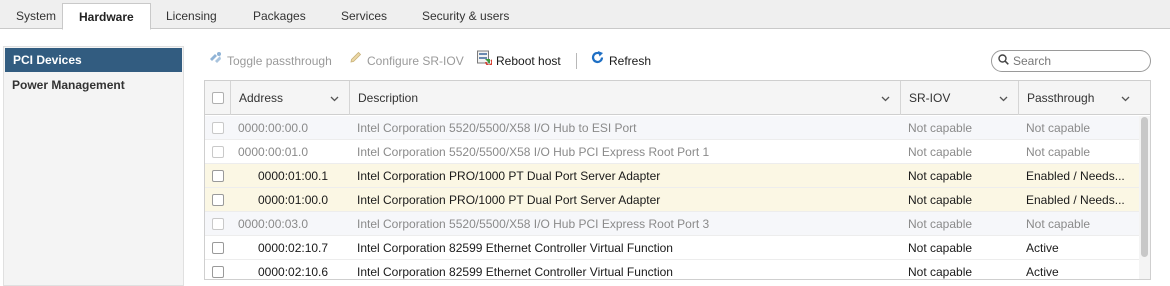 This screenshot has height=286, width=1170. I want to click on scrollbar-thumb, so click(1144, 187).